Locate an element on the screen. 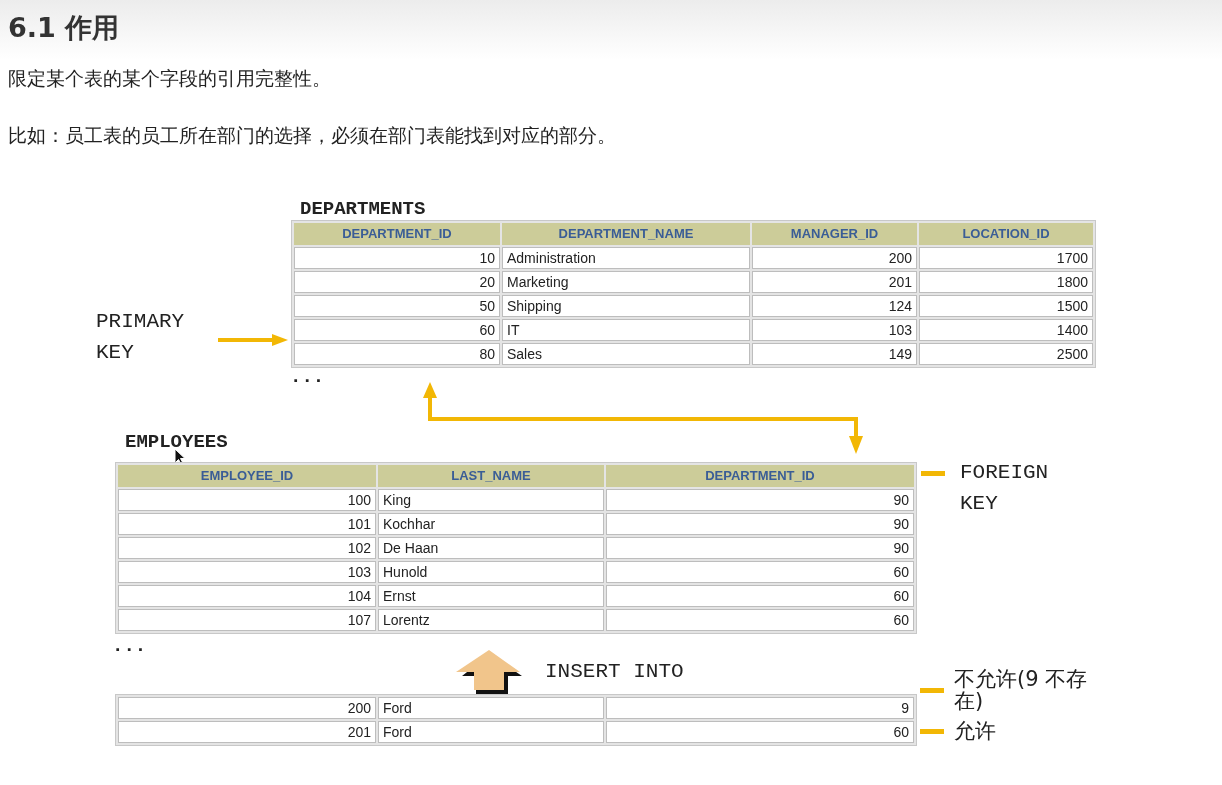 This screenshot has width=1222, height=785. table-cell: Marketing is located at coordinates (626, 282).